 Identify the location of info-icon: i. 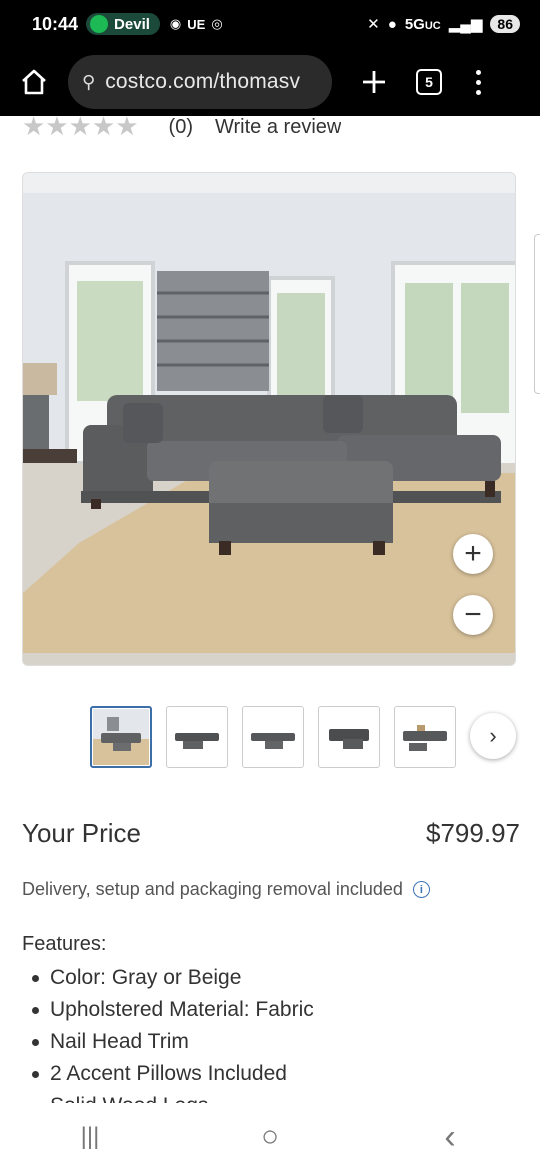
(421, 889).